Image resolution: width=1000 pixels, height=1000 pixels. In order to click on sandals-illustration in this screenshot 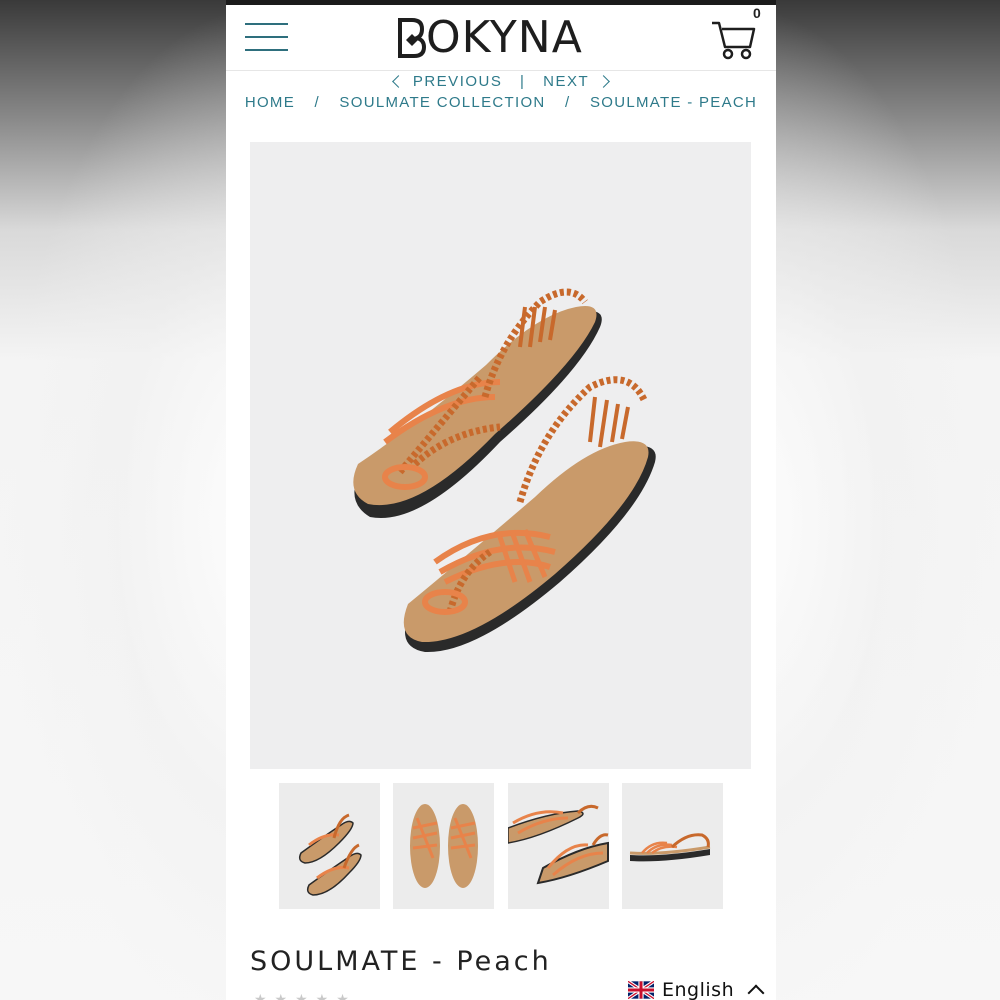, I will do `click(504, 470)`.